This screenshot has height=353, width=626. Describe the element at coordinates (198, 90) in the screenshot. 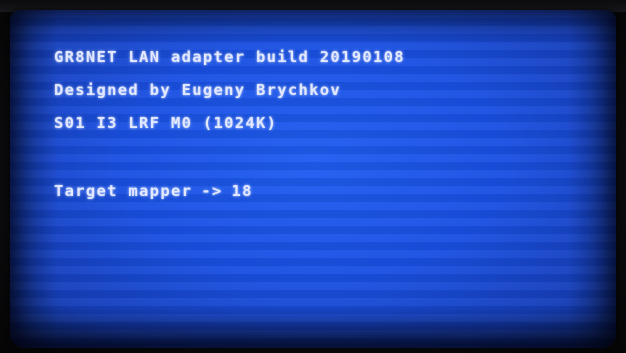

I see `author-line: Designed by Eugeny Brychkov` at that location.